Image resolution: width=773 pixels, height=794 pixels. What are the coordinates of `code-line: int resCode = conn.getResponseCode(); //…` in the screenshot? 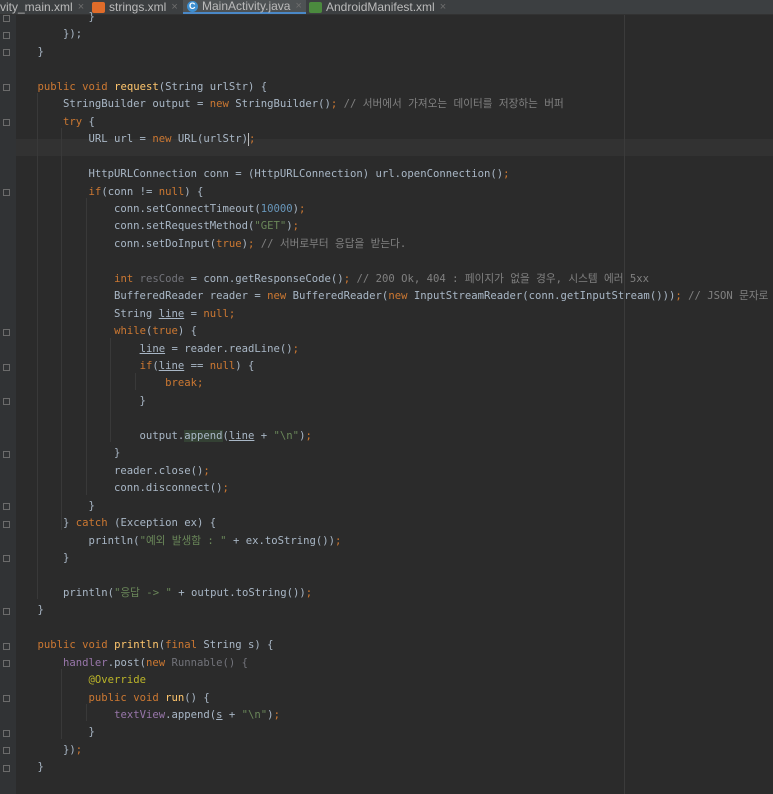 It's located at (330, 279).